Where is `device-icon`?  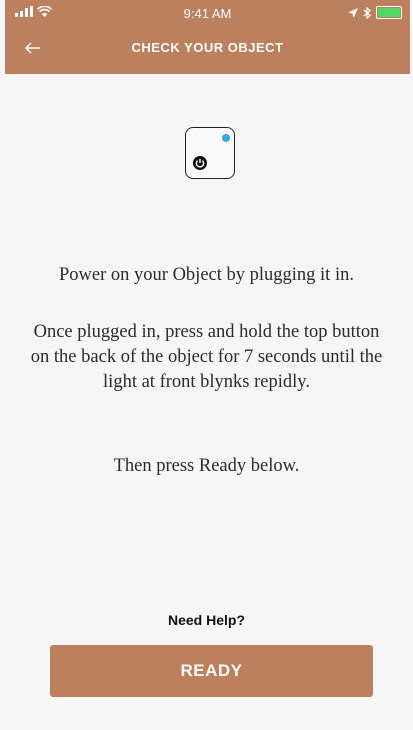 device-icon is located at coordinates (210, 153).